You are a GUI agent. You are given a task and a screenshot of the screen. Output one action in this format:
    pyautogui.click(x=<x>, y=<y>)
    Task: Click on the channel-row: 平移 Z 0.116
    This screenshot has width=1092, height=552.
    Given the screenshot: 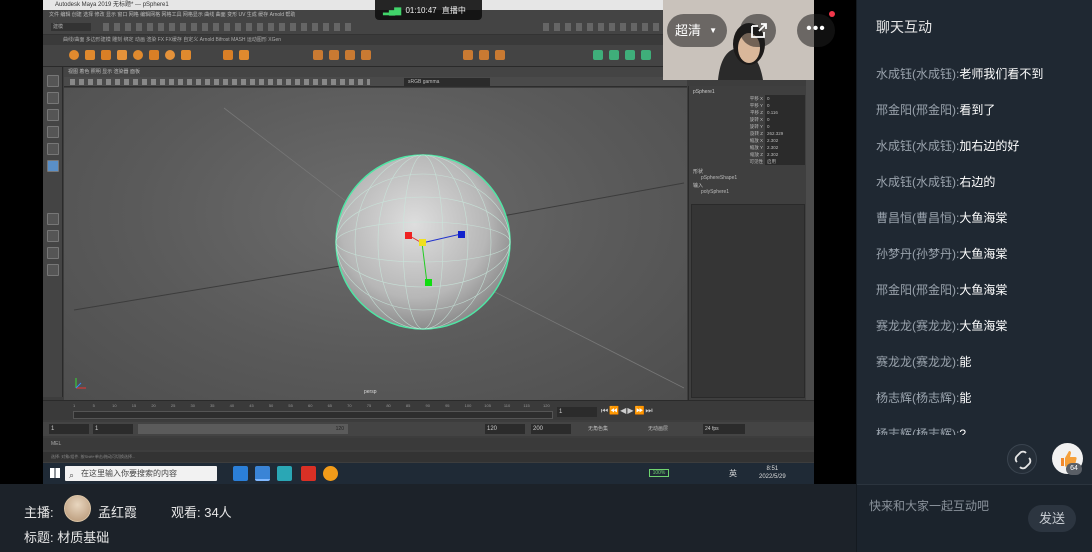 What is the action you would take?
    pyautogui.click(x=748, y=112)
    